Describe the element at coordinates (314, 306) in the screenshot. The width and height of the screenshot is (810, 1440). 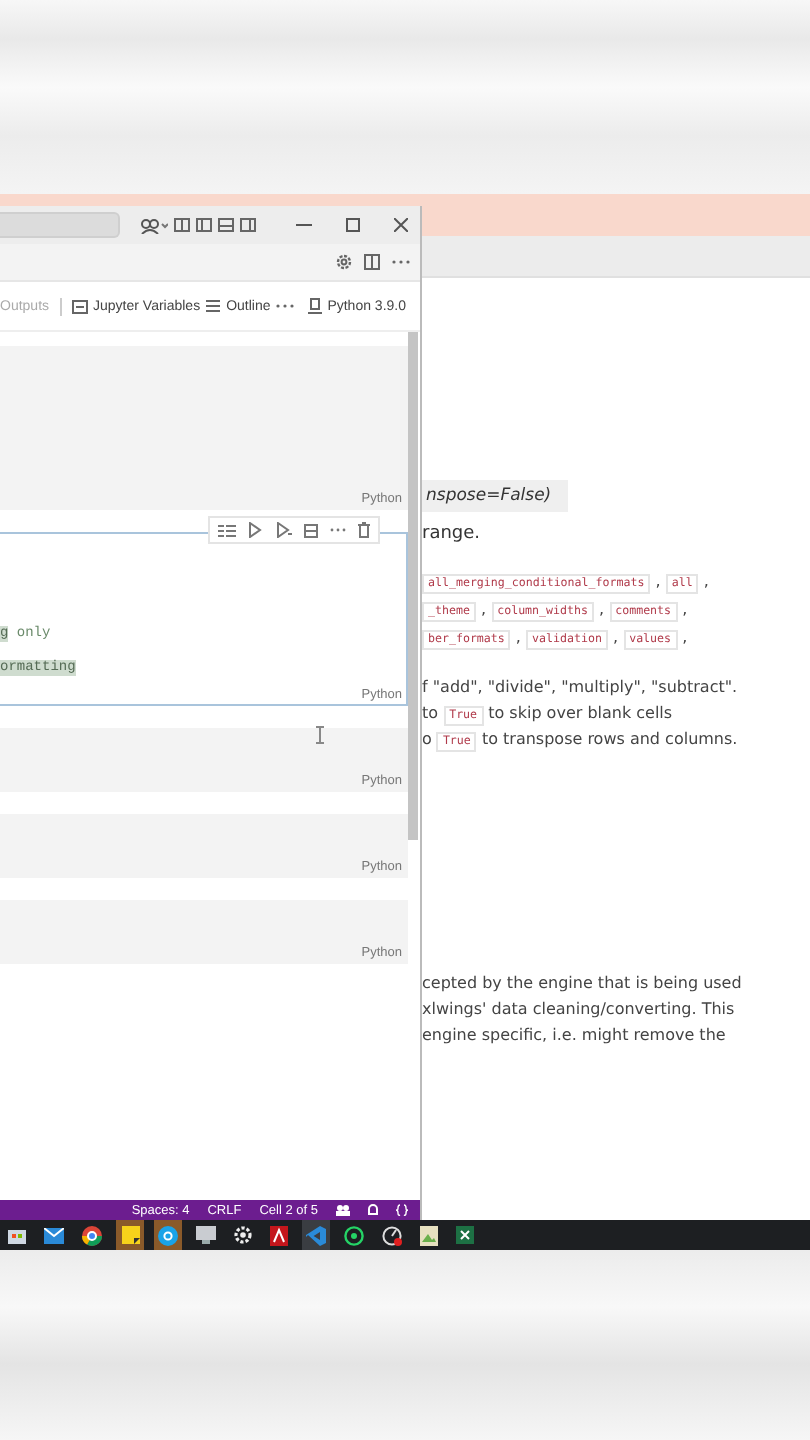
I see `kernel-icon` at that location.